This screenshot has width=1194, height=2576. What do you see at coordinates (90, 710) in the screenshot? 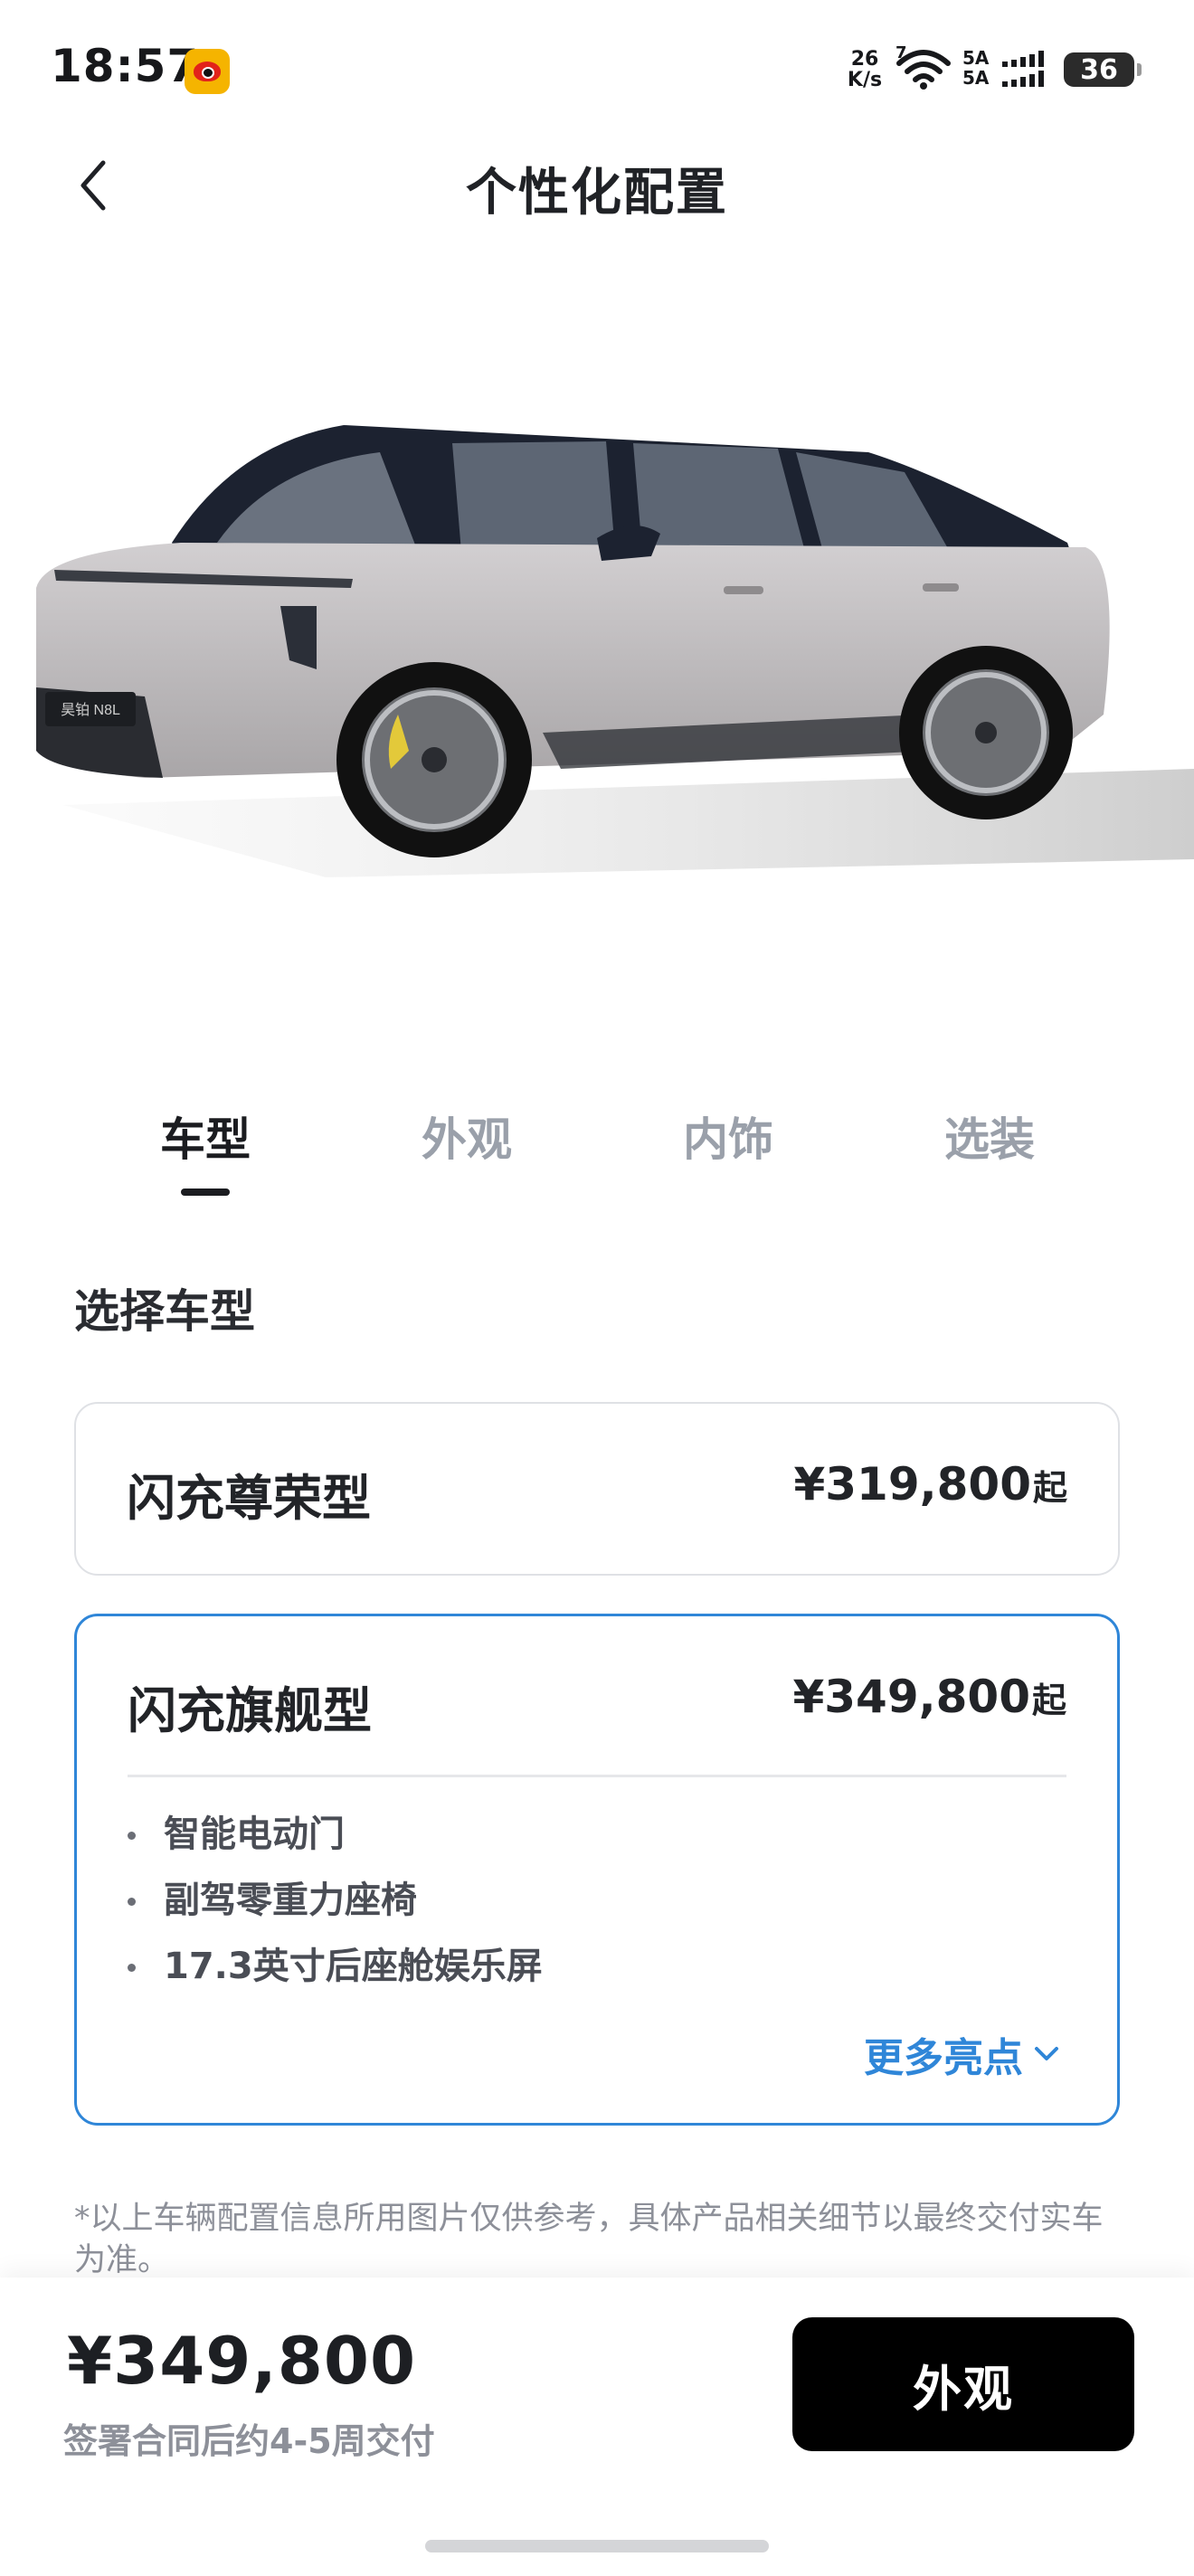
I see `car-badge-text: 昊铂 N8L` at bounding box center [90, 710].